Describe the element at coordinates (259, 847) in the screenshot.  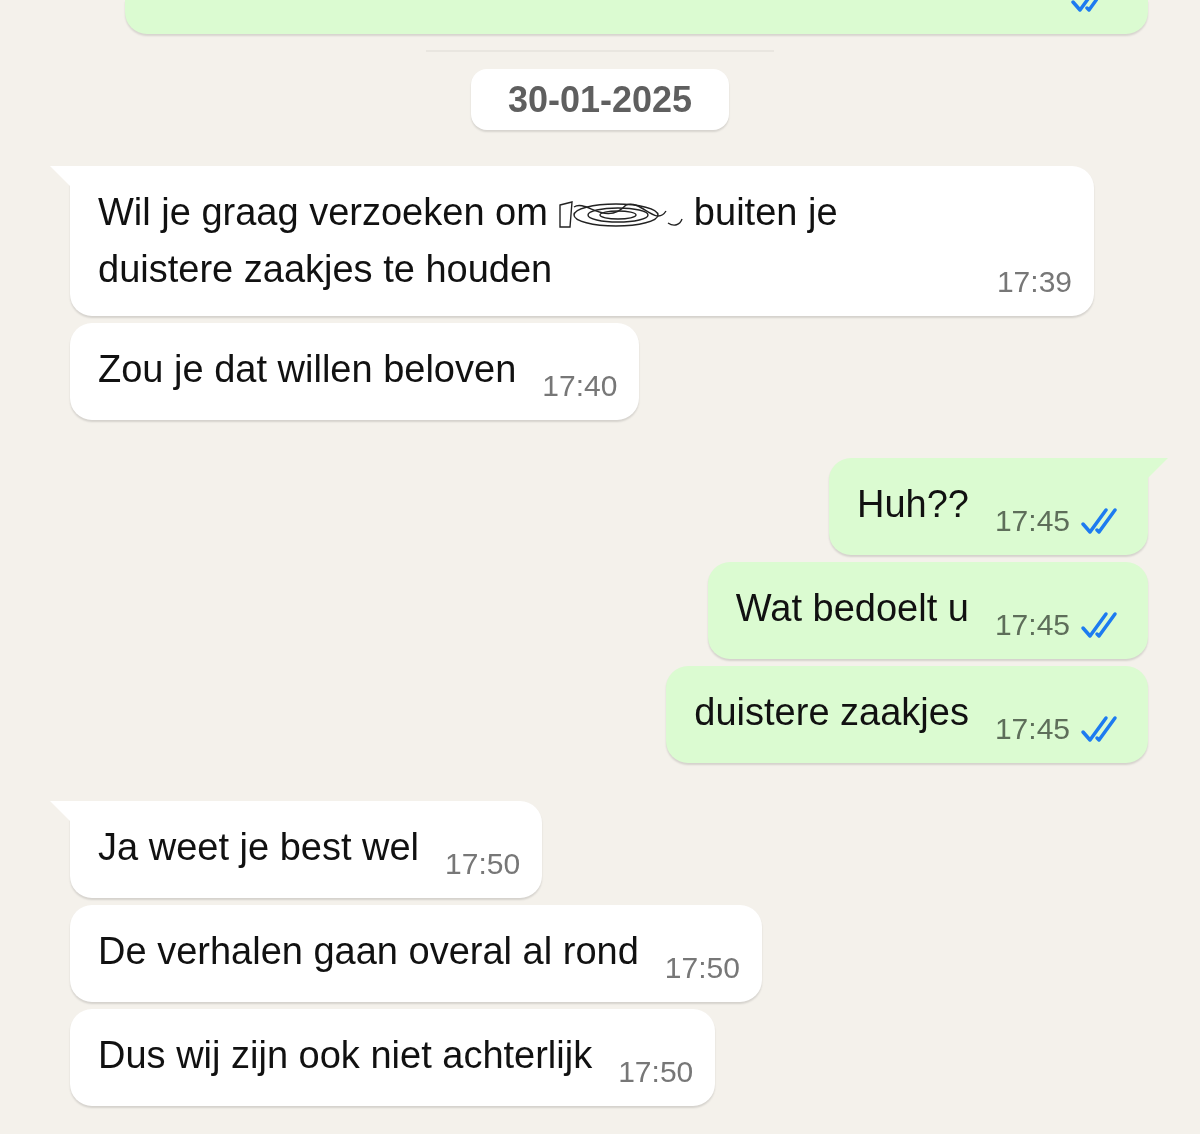
I see `message-text: Ja weet je best wel` at that location.